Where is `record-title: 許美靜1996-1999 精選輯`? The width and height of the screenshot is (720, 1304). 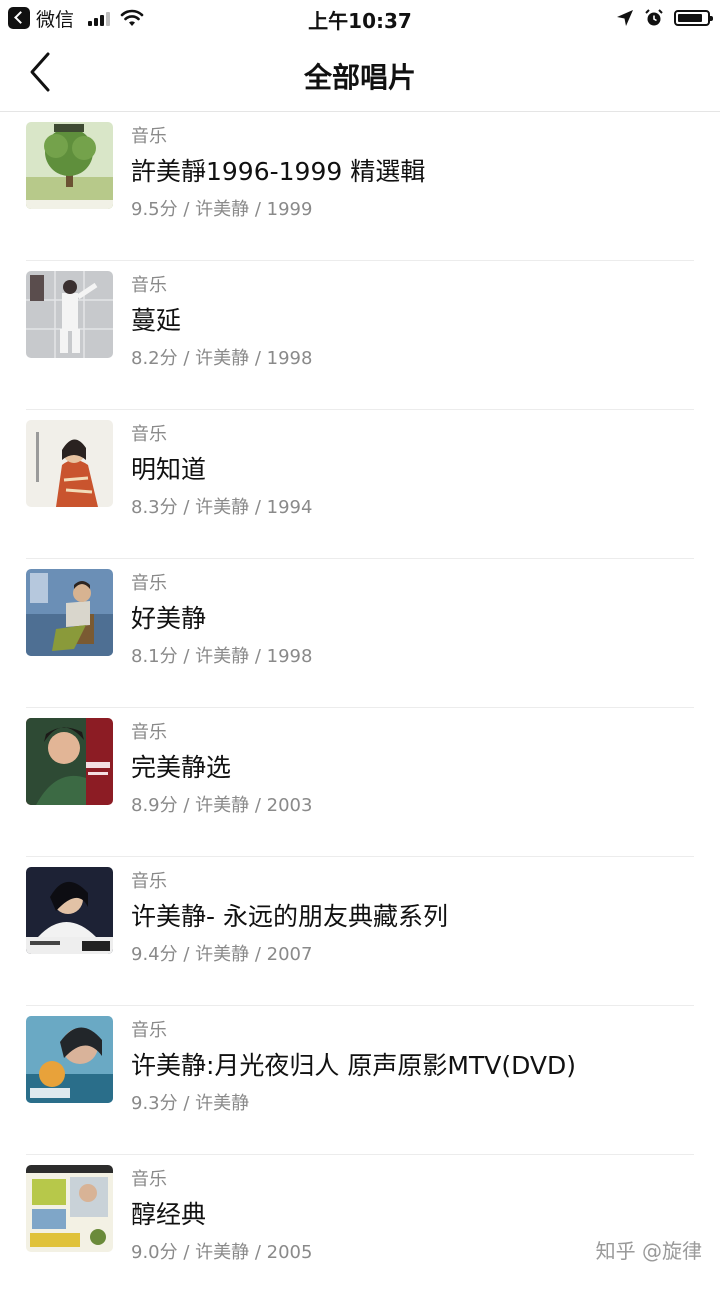 record-title: 許美靜1996-1999 精選輯 is located at coordinates (278, 171).